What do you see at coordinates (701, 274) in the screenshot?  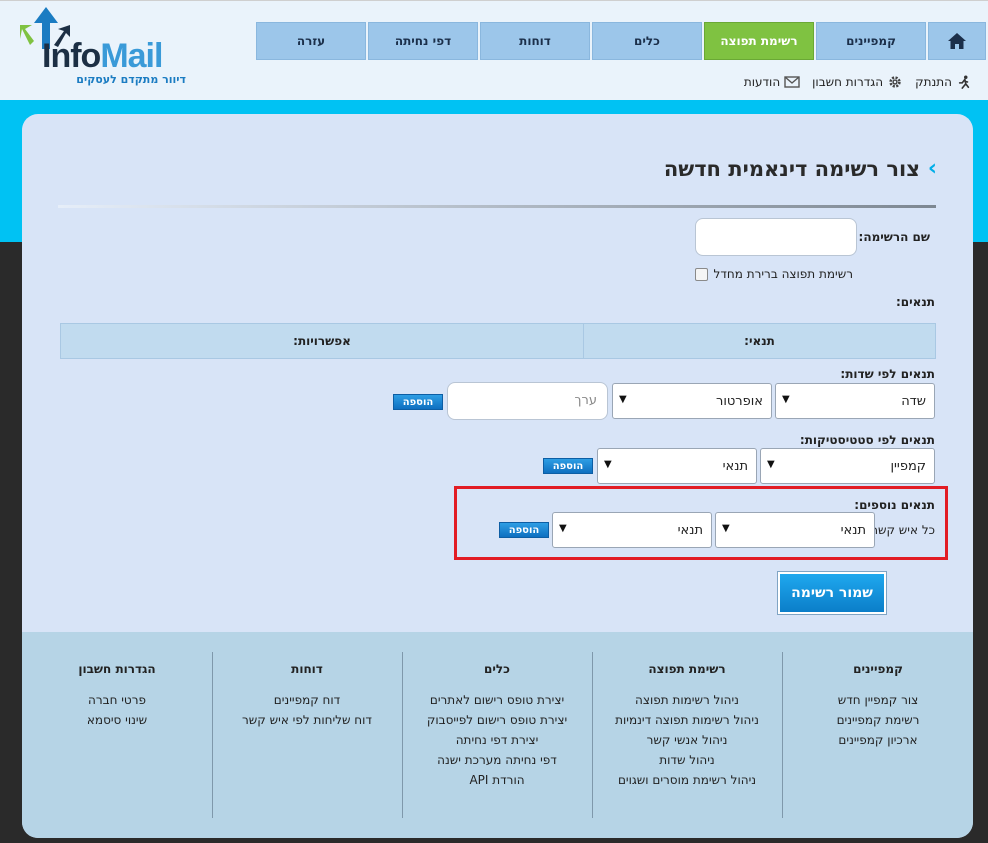 I see `default-list-checkbox` at bounding box center [701, 274].